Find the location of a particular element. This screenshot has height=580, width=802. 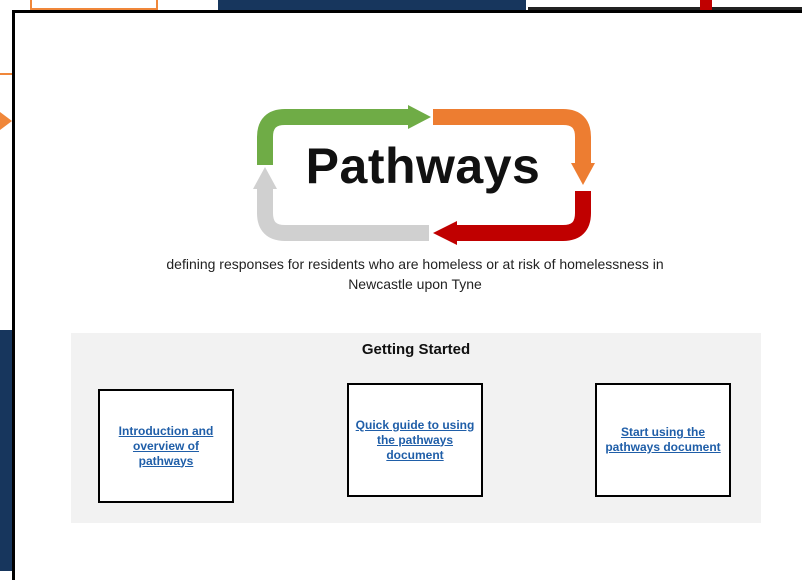

pathways-logo: Pathways is located at coordinates (423, 175).